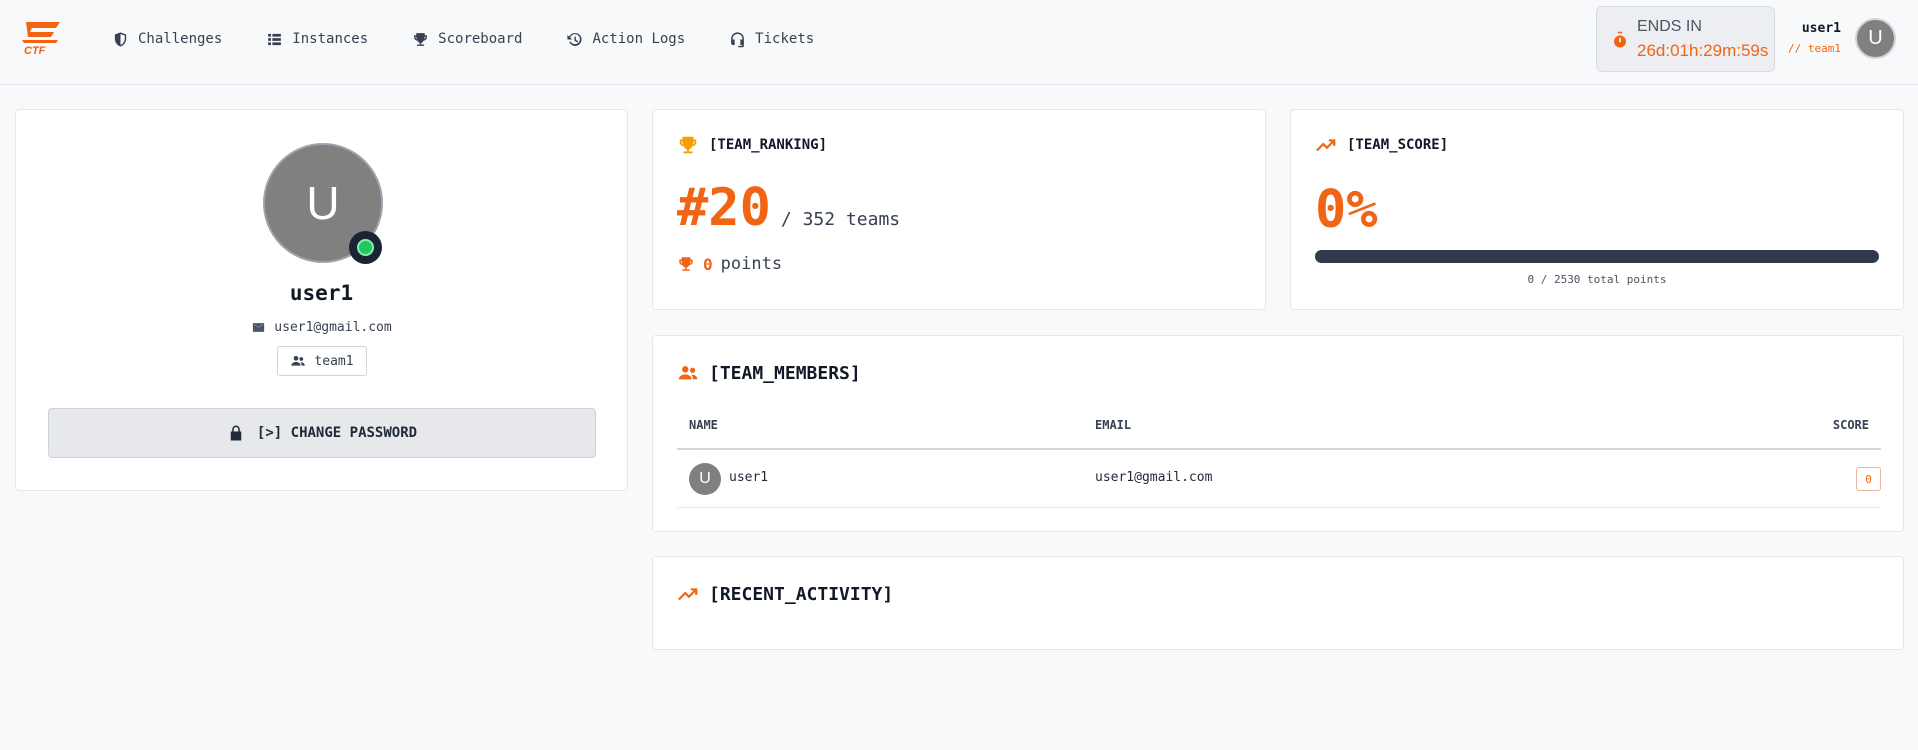 This screenshot has width=1918, height=750. I want to click on team-members-title: [TEAM_MEMBERS], so click(785, 373).